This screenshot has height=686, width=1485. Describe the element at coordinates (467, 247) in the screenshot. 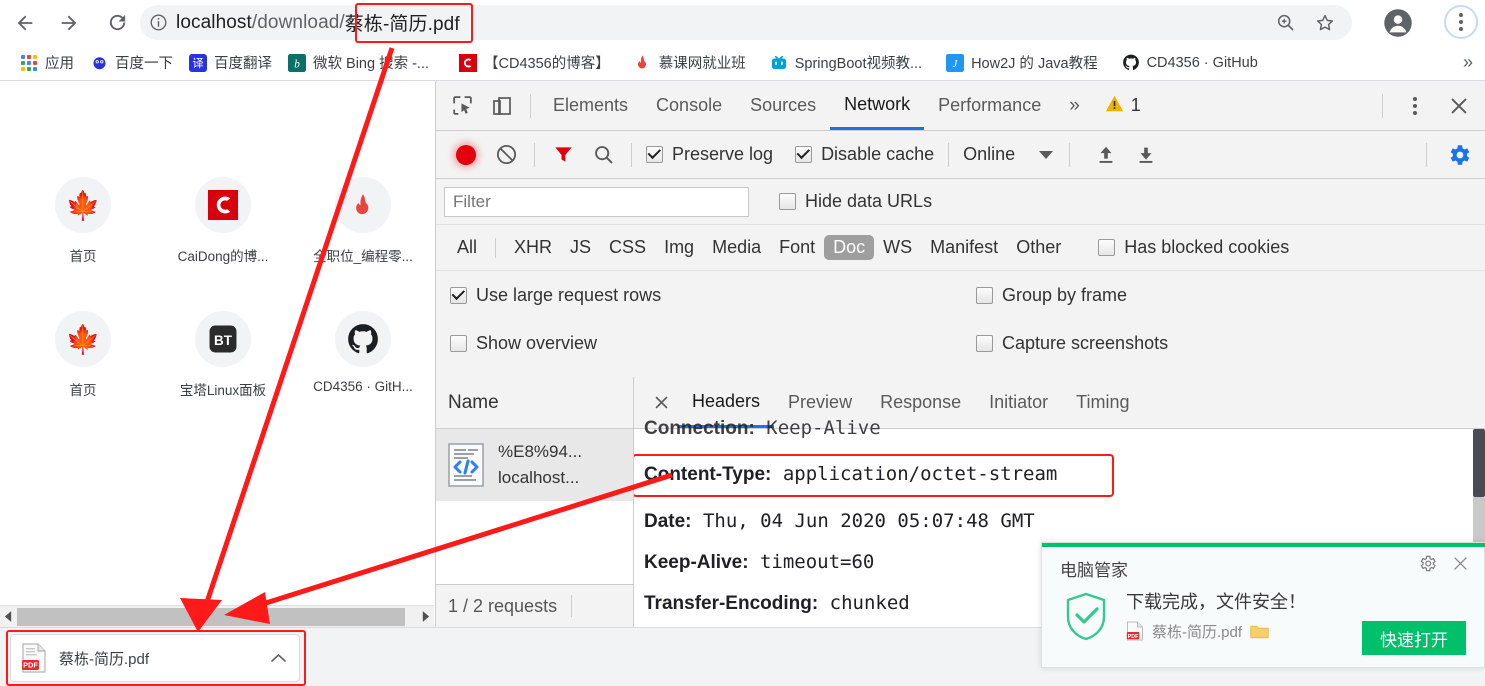

I see `type-filter-all: All` at that location.